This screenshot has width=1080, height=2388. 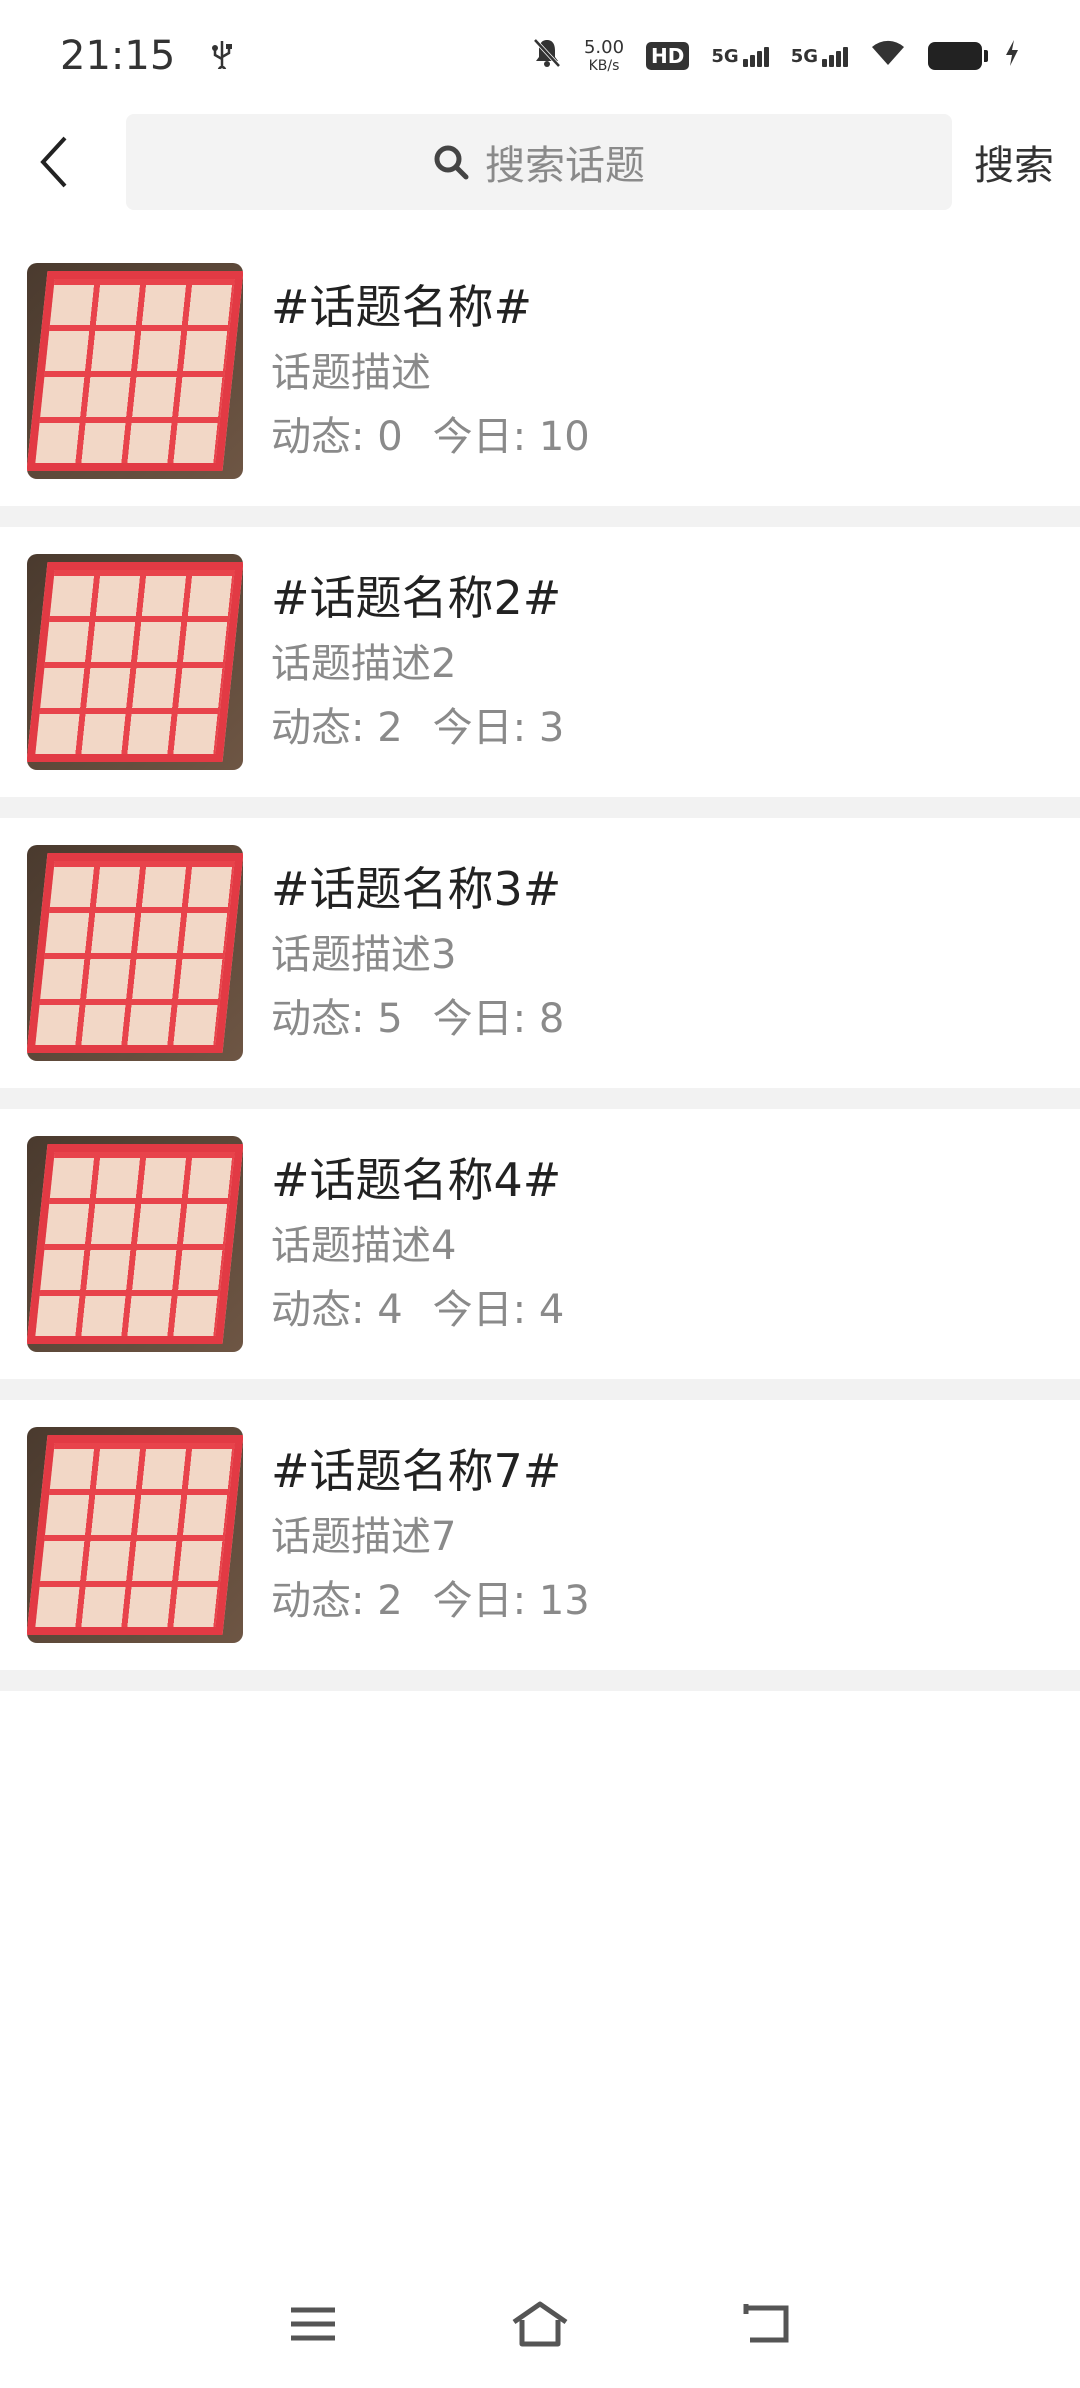 I want to click on search-placeholder: 搜索话题, so click(x=565, y=166).